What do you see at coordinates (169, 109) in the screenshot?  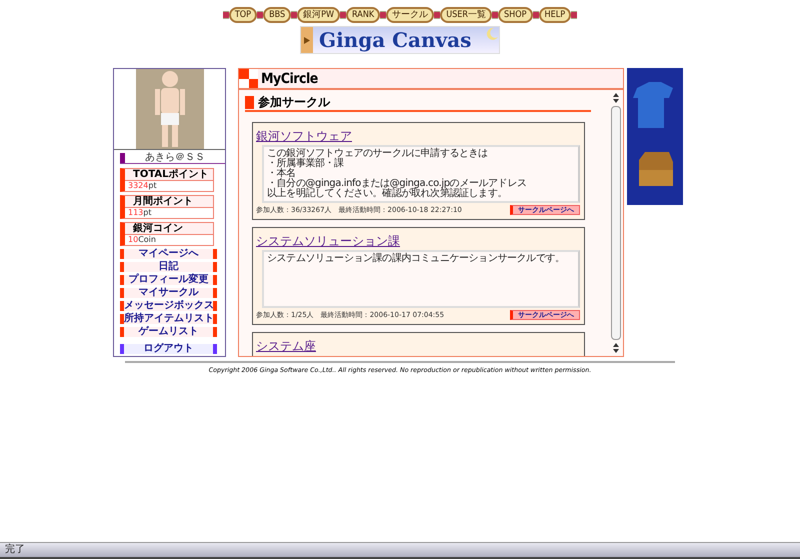 I see `person-silhouette-icon` at bounding box center [169, 109].